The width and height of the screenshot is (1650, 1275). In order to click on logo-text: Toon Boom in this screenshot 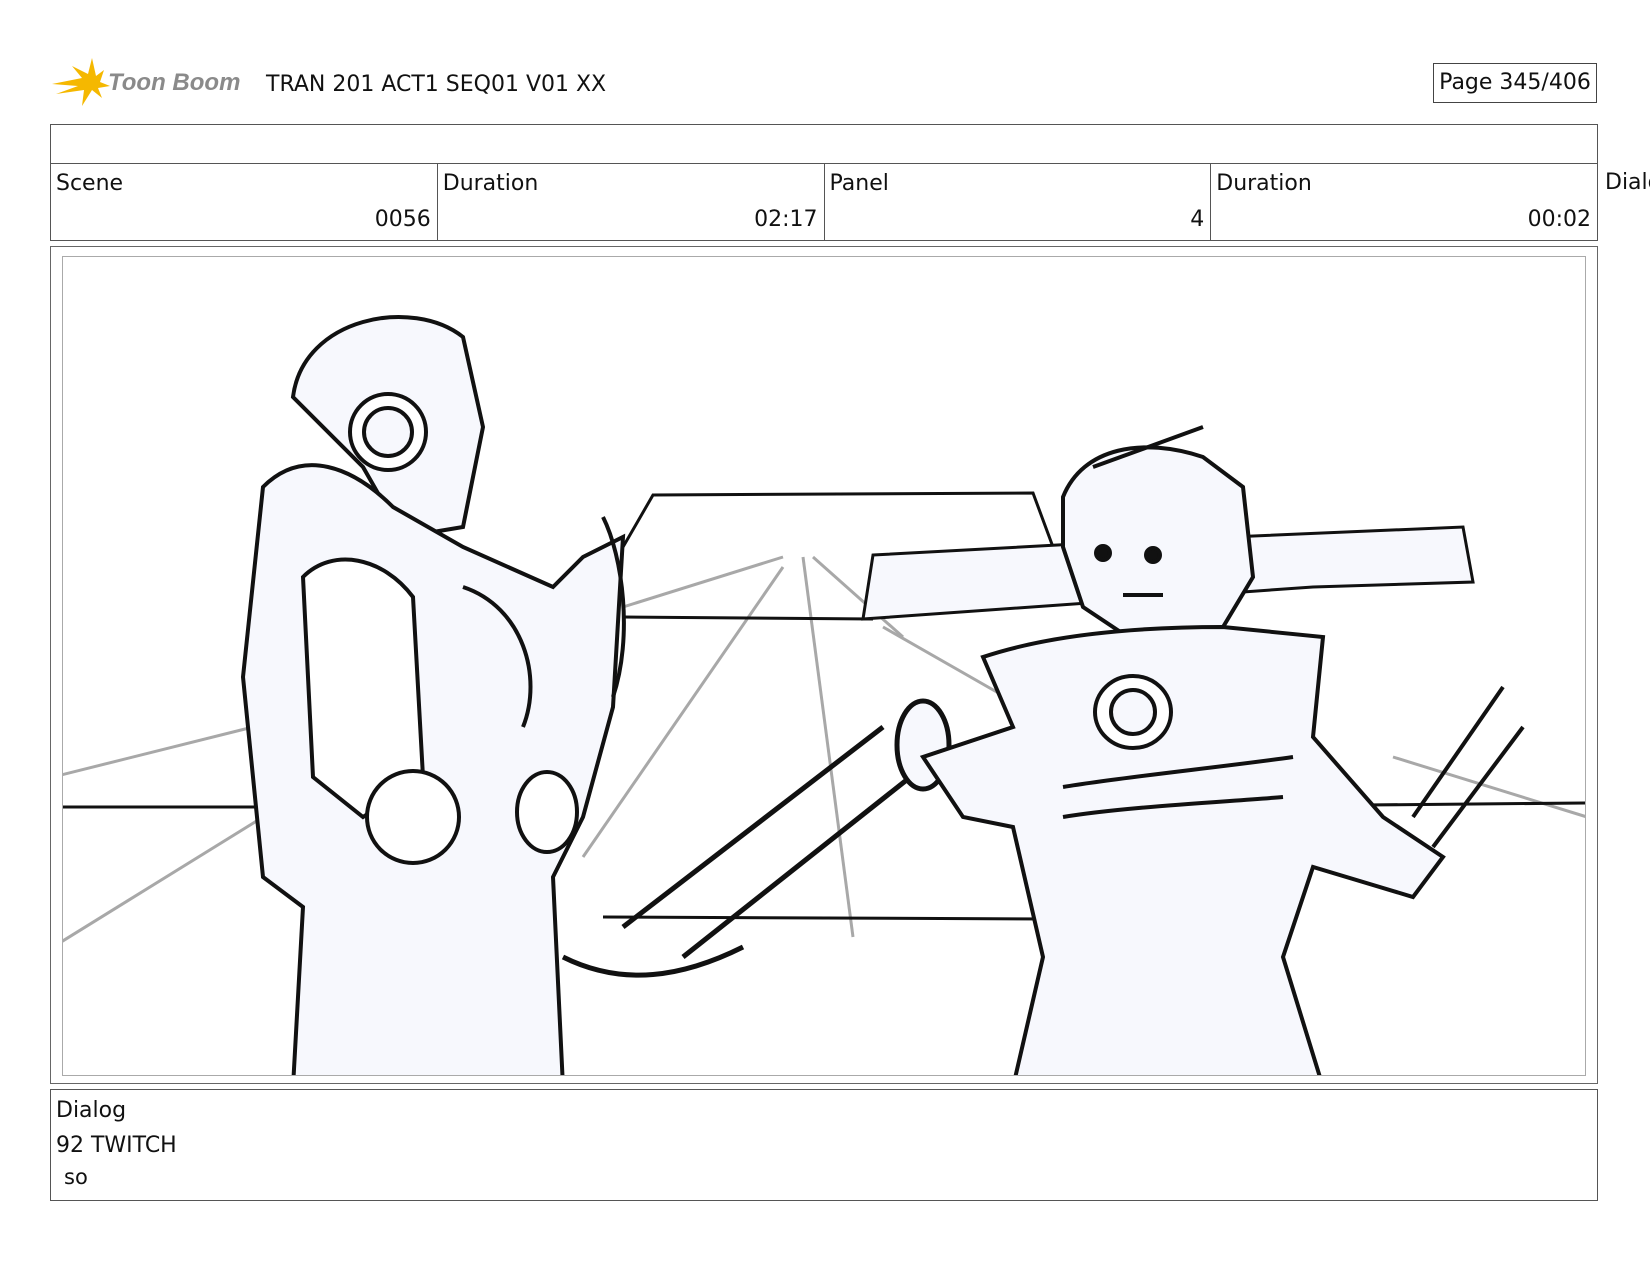, I will do `click(174, 82)`.